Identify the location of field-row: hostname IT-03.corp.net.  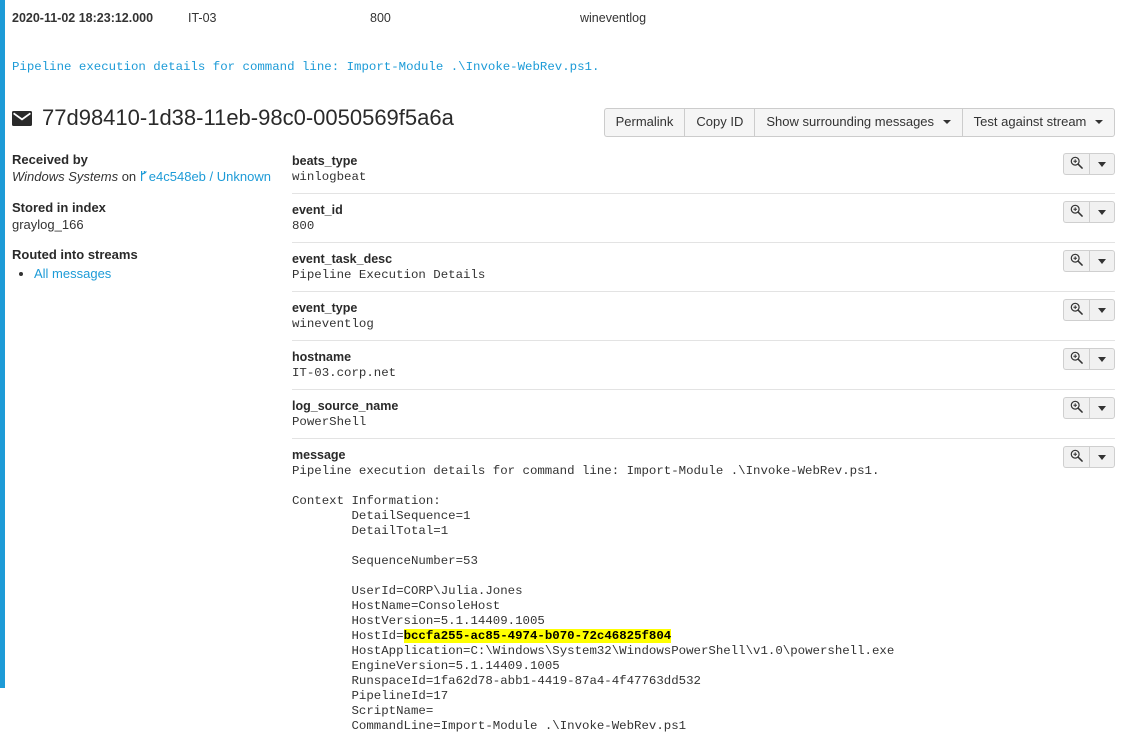
(703, 364).